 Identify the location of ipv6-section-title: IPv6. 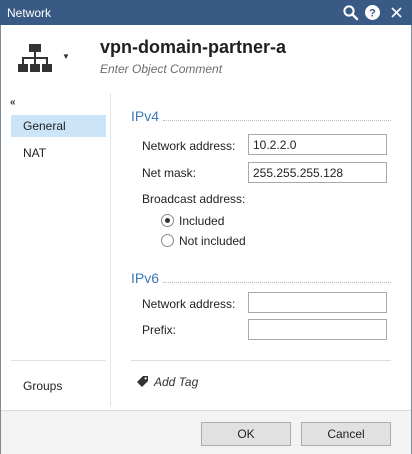
(145, 278).